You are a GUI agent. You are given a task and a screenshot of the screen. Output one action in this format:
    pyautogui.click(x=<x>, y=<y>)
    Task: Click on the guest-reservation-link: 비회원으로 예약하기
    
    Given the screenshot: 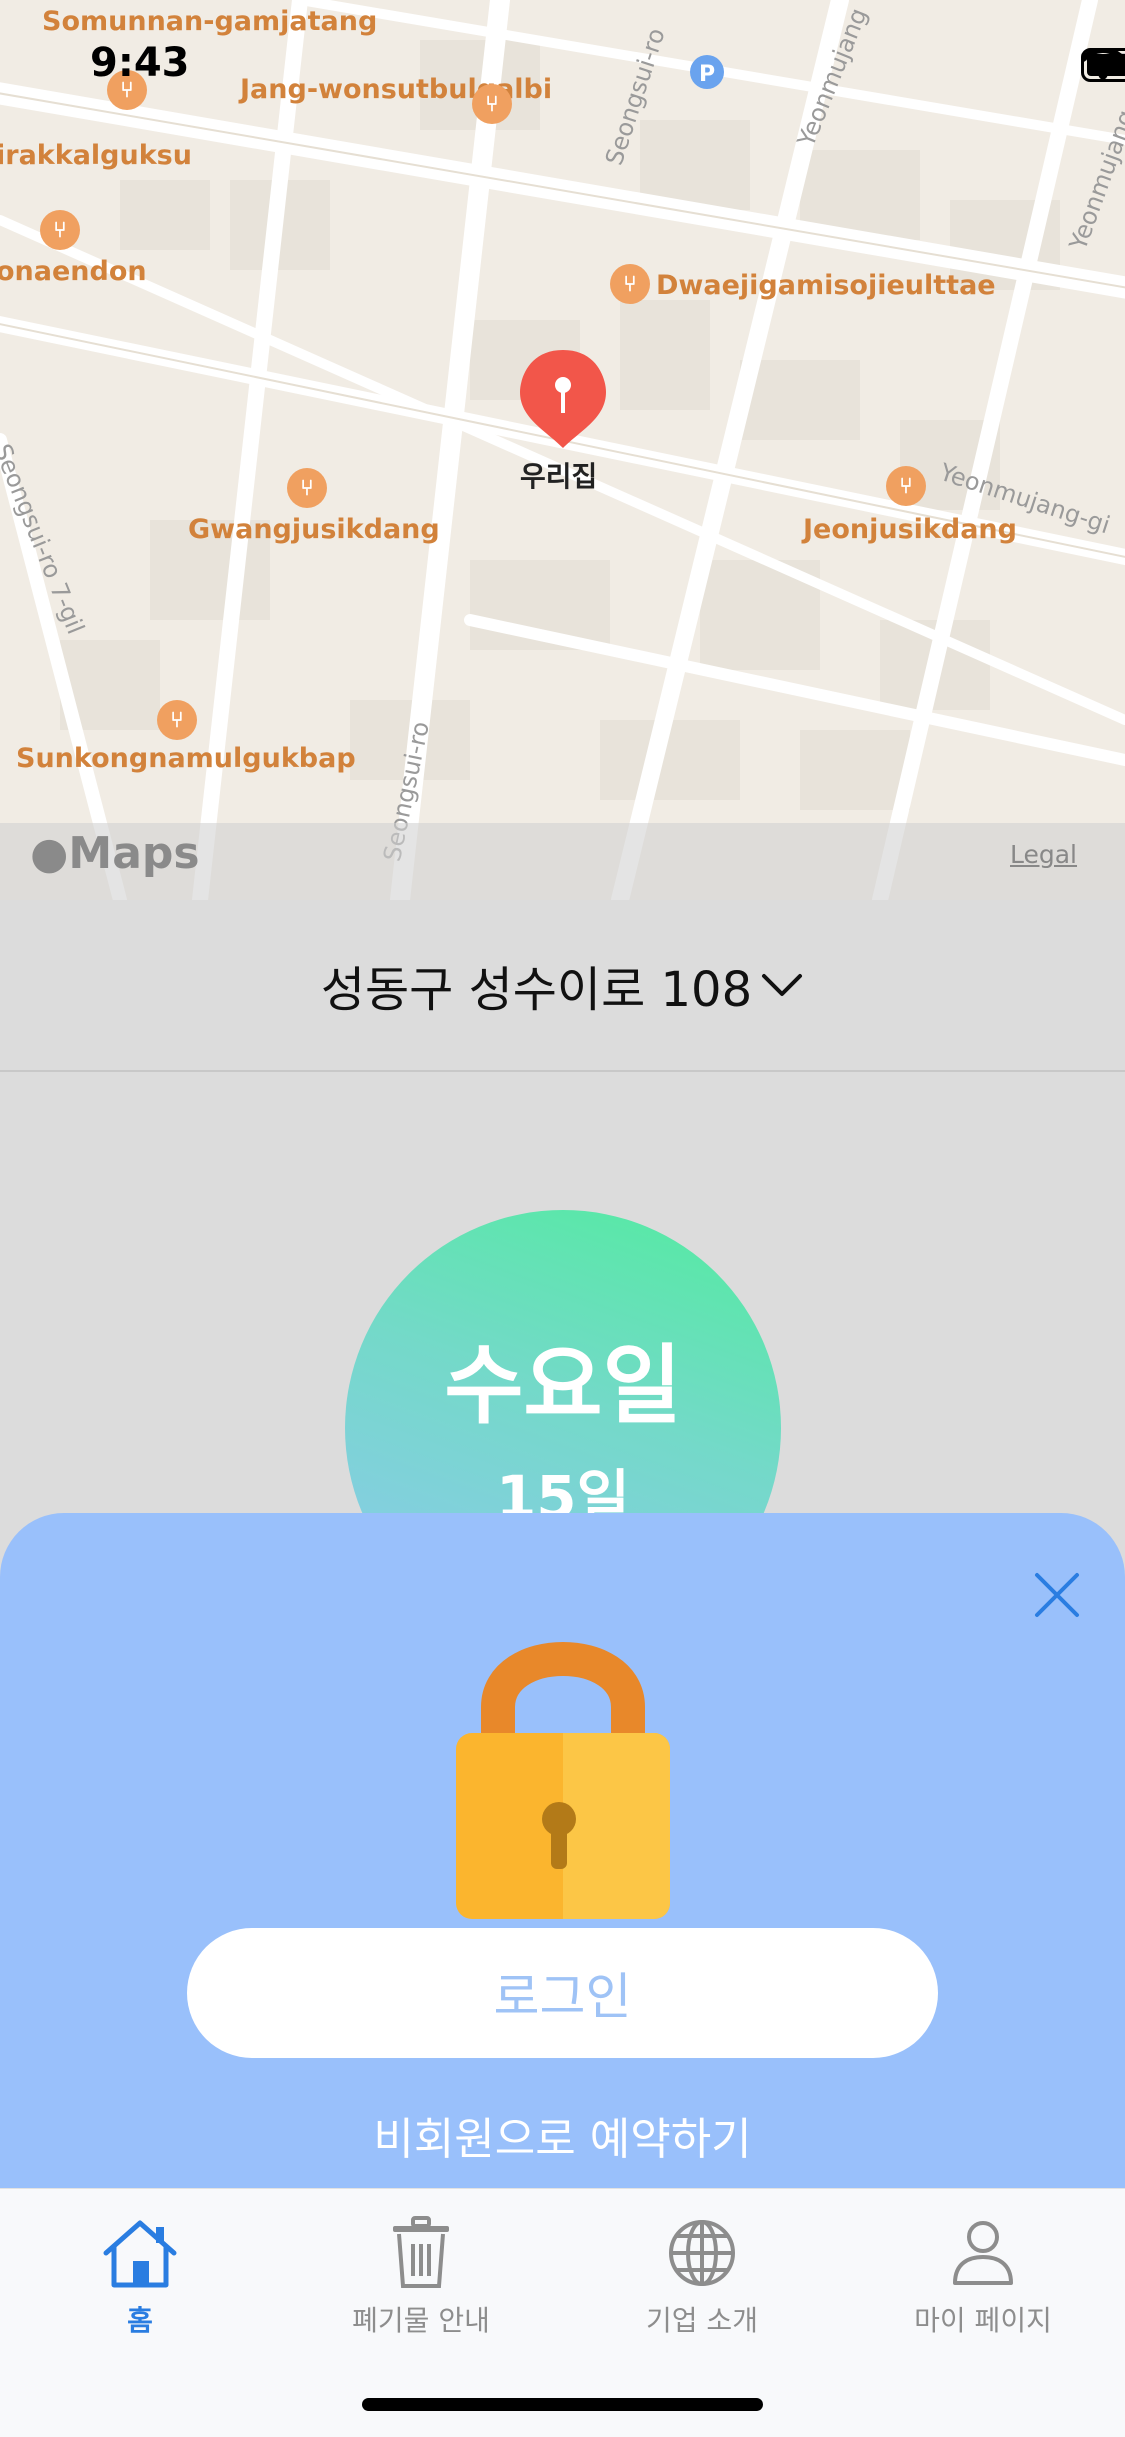 What is the action you would take?
    pyautogui.click(x=562, y=2135)
    